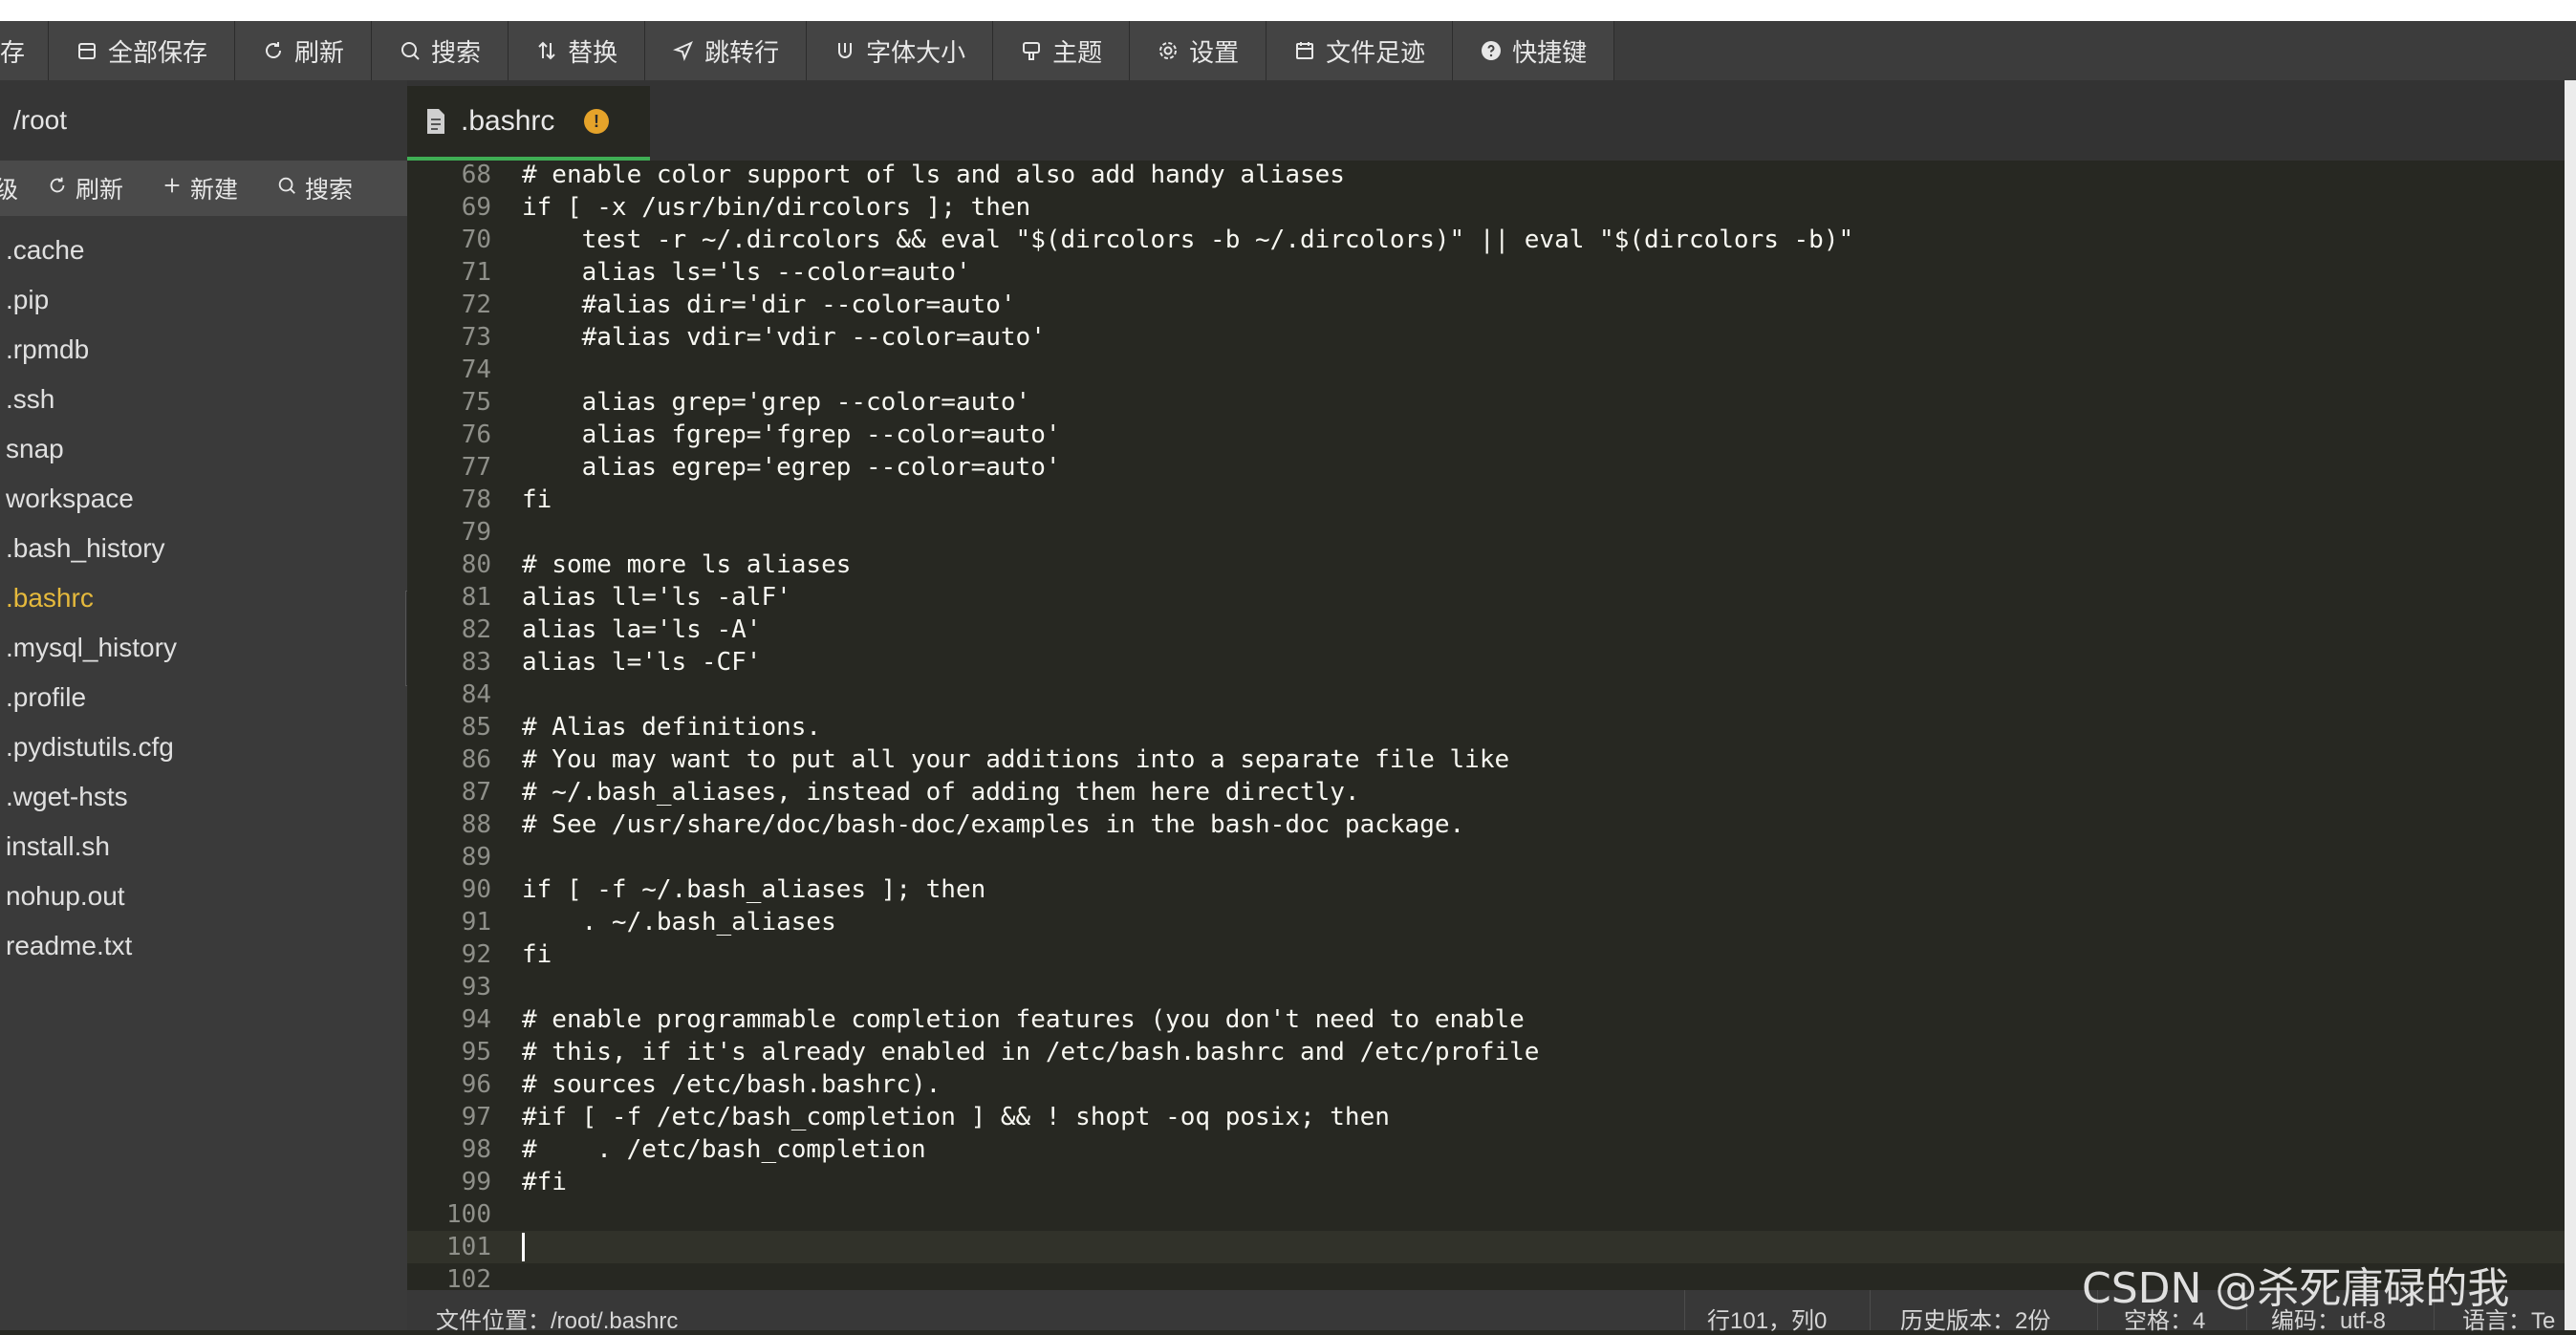 Image resolution: width=2576 pixels, height=1335 pixels. I want to click on font-size-button: 字体大小, so click(900, 50).